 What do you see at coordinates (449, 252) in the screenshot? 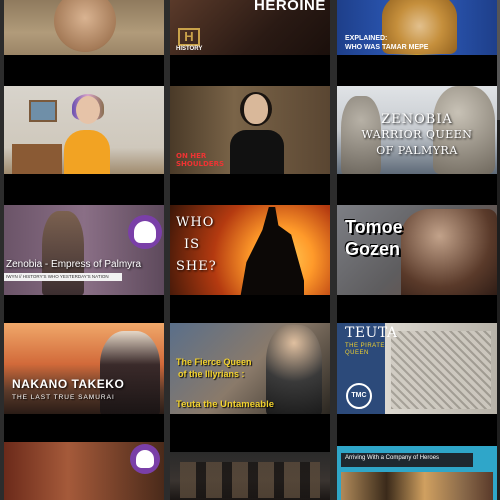
I see `warrior-illustration-image` at bounding box center [449, 252].